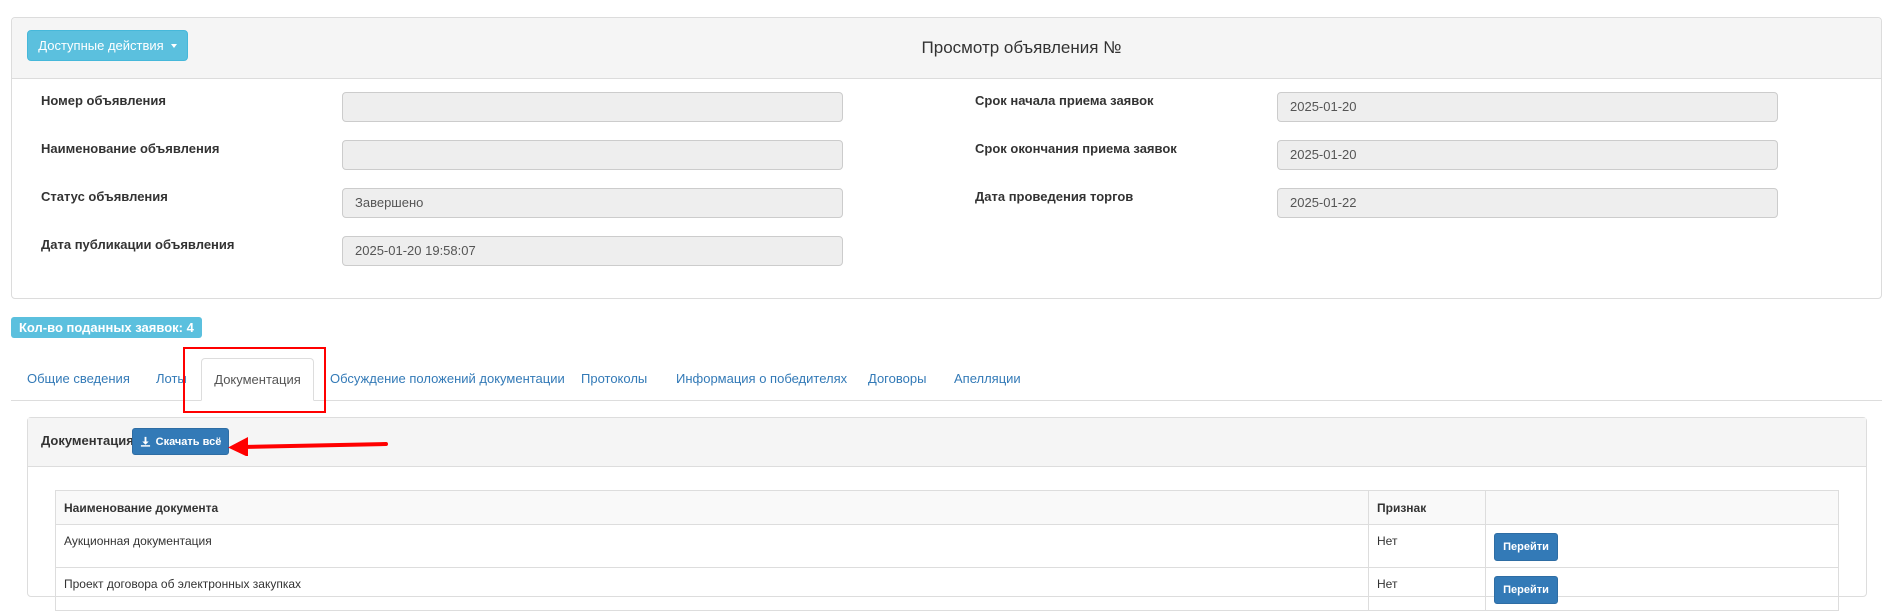 This screenshot has width=1900, height=611. What do you see at coordinates (1076, 148) in the screenshot?
I see `field-label-end-date: Срок окончания приема заявок` at bounding box center [1076, 148].